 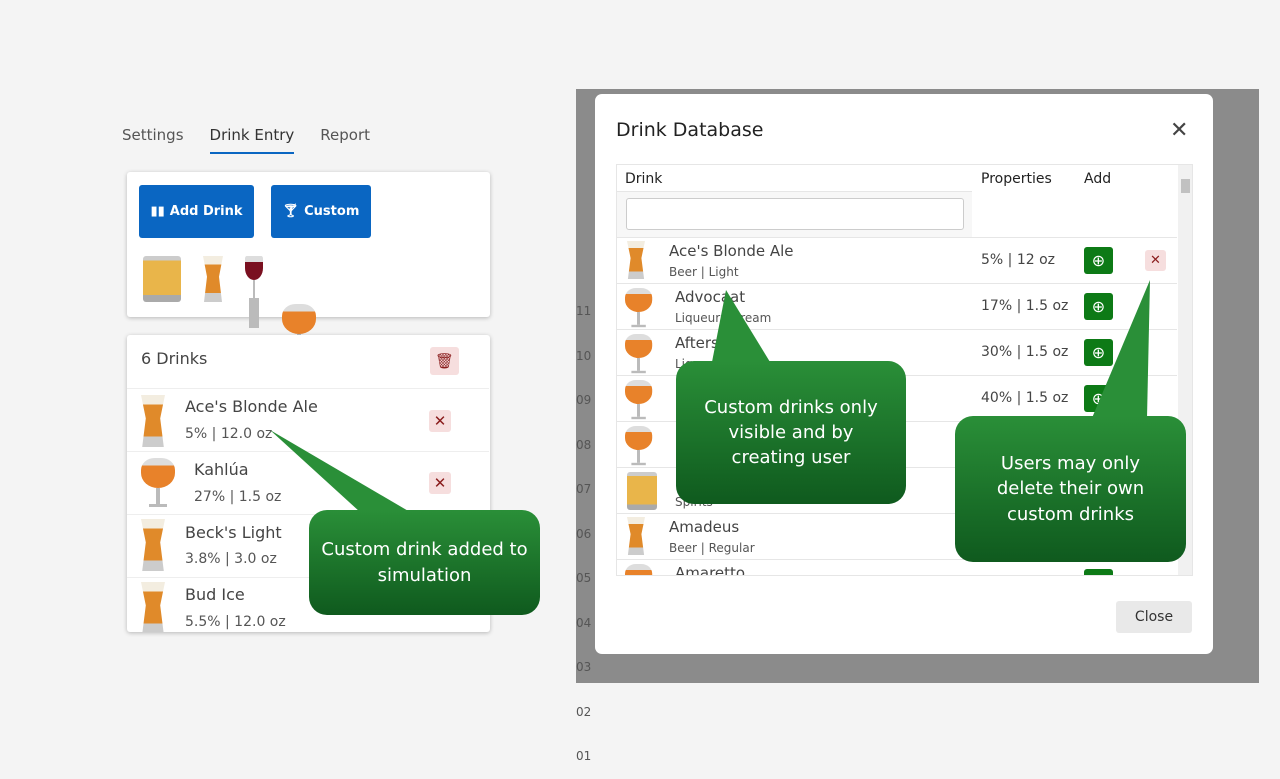 What do you see at coordinates (584, 756) in the screenshot?
I see `axis-tick-label: 01` at bounding box center [584, 756].